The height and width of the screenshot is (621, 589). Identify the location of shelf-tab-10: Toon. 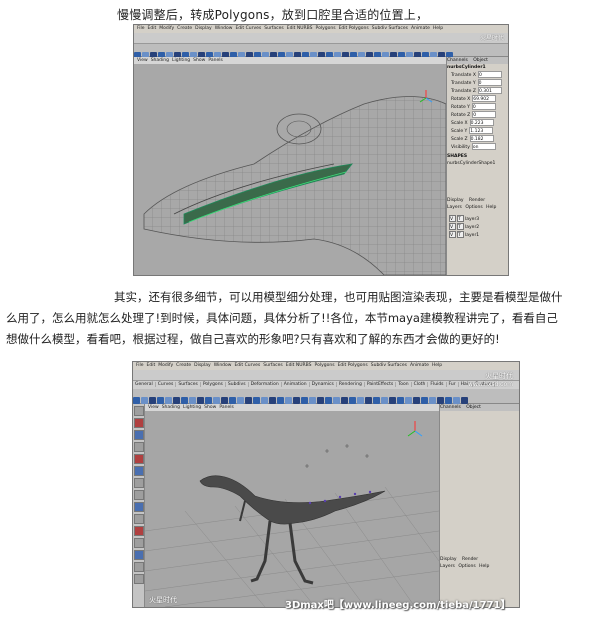
(404, 384).